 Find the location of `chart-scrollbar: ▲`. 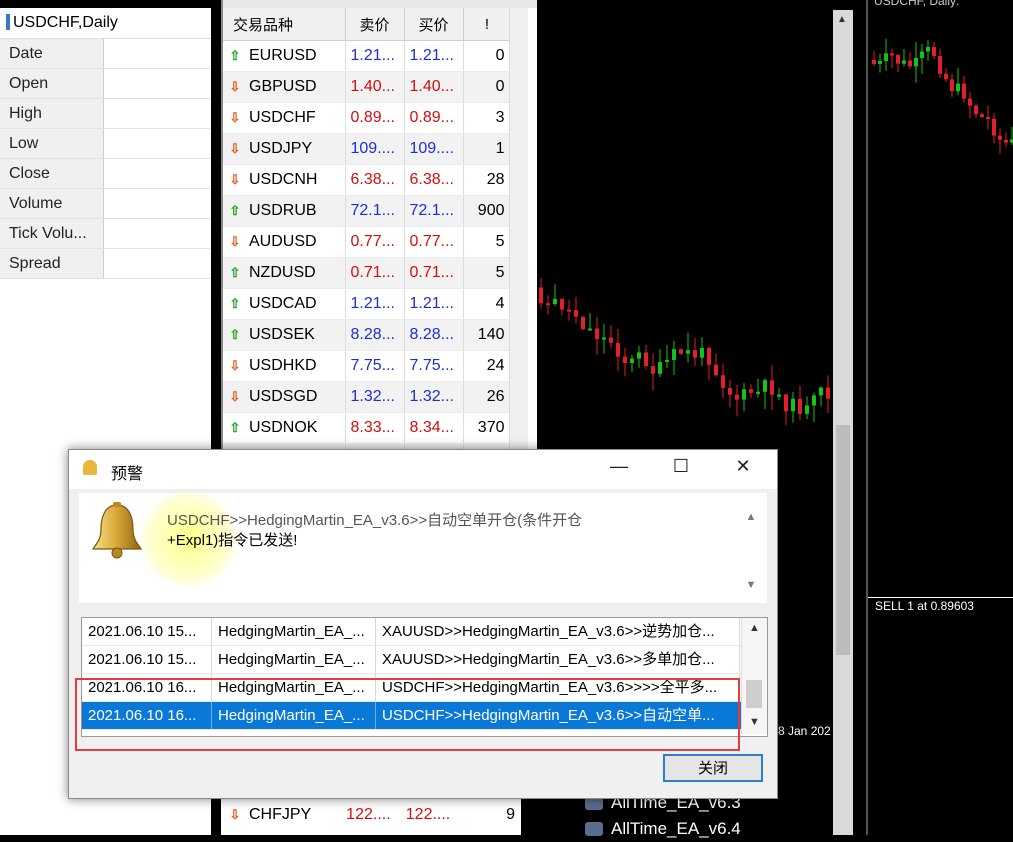

chart-scrollbar: ▲ is located at coordinates (843, 422).